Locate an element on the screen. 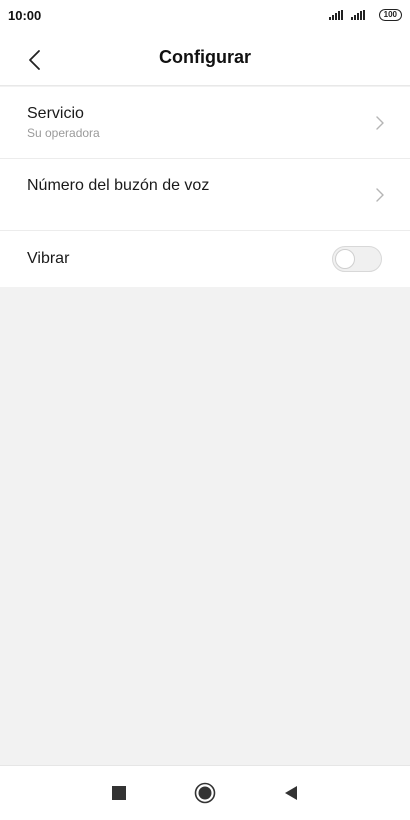  back-button is located at coordinates (34, 60).